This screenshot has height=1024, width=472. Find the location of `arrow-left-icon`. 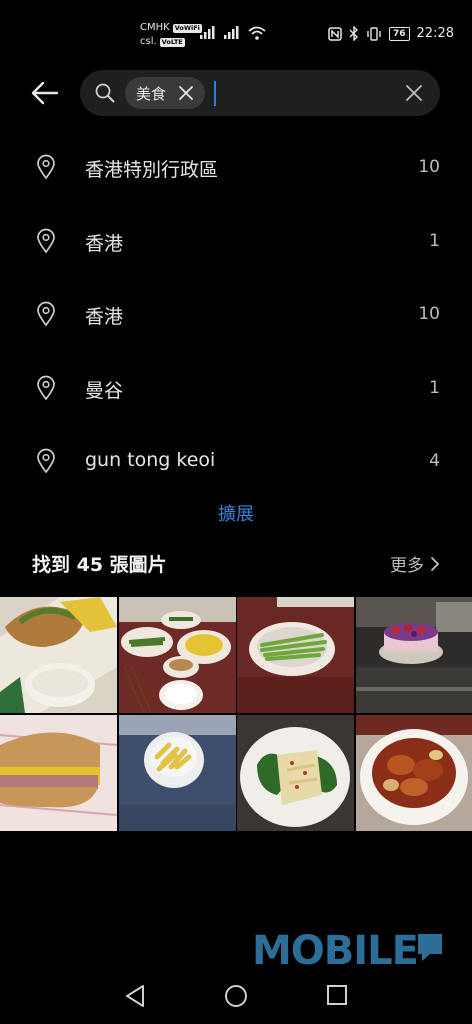

arrow-left-icon is located at coordinates (45, 93).